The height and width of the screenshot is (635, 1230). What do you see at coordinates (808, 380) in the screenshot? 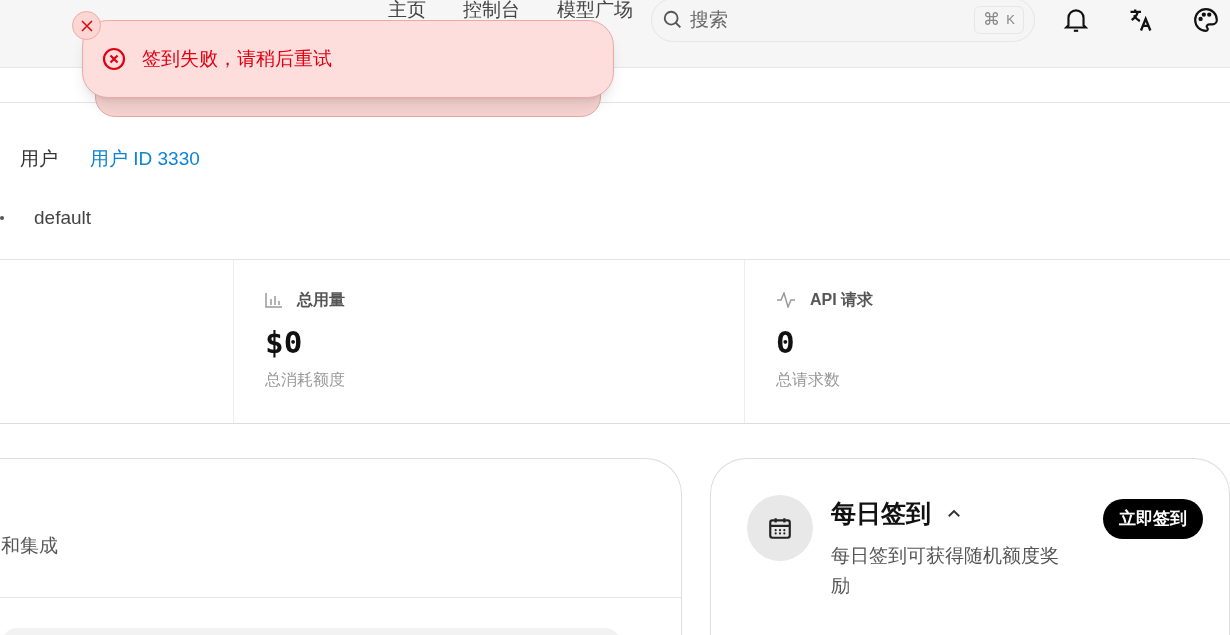
I see `stat-caption: 总请求数` at bounding box center [808, 380].